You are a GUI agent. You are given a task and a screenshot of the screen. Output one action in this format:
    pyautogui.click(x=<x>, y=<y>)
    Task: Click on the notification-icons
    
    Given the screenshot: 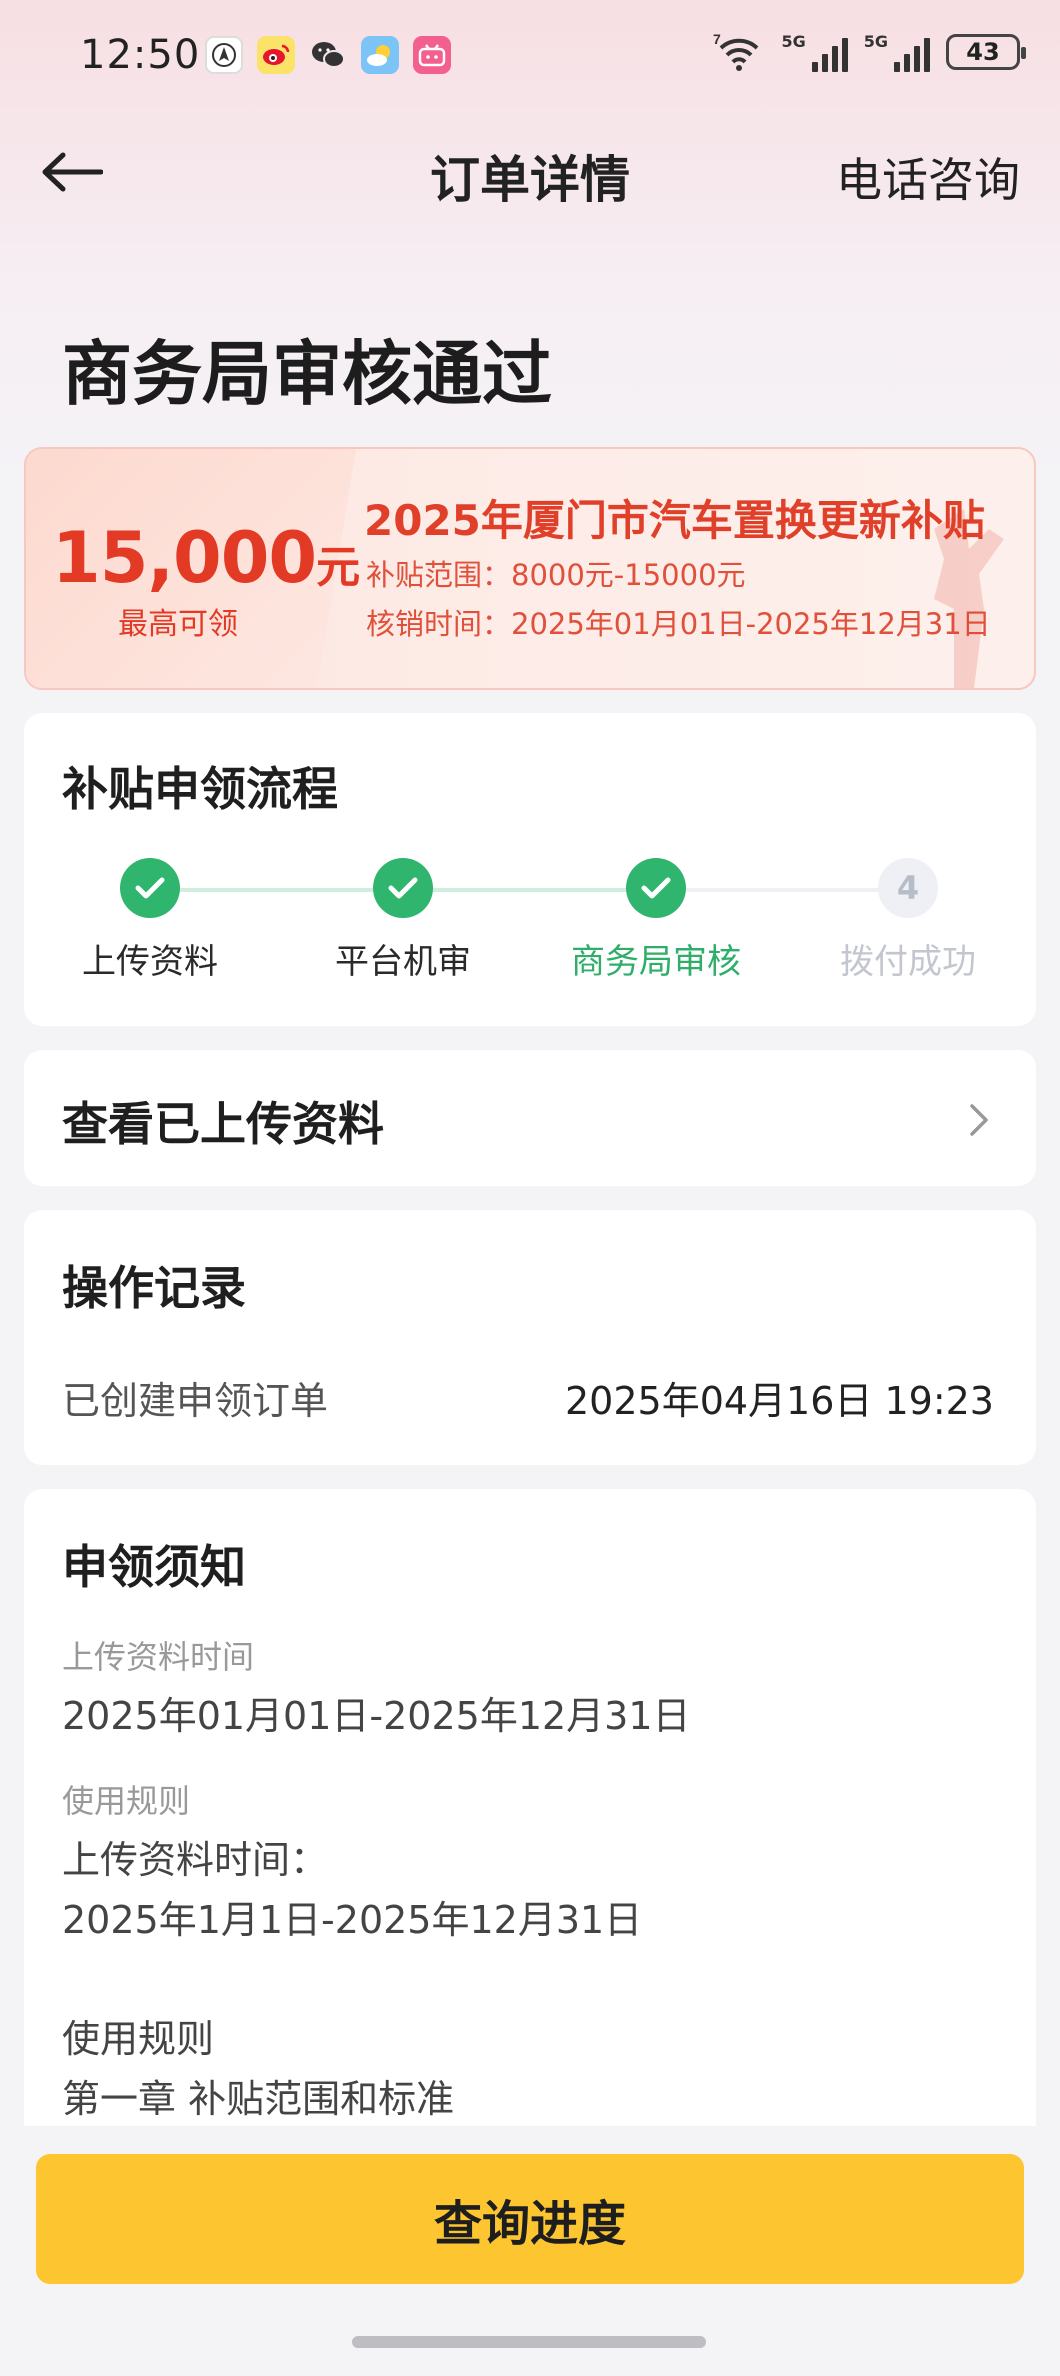 What is the action you would take?
    pyautogui.click(x=328, y=55)
    